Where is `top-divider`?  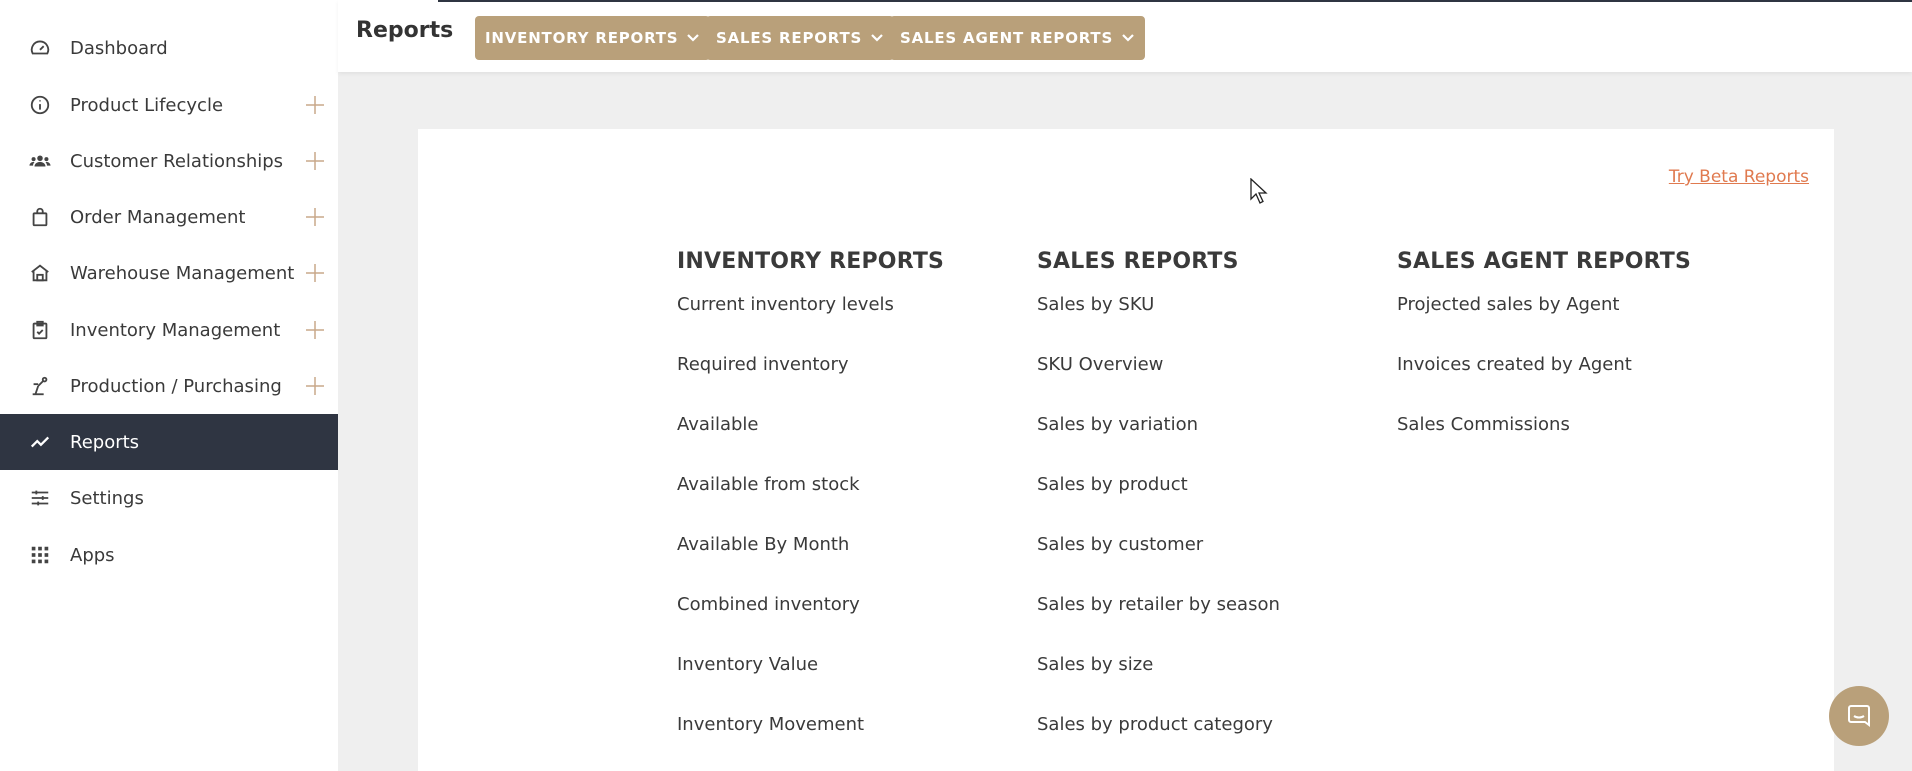 top-divider is located at coordinates (1175, 1).